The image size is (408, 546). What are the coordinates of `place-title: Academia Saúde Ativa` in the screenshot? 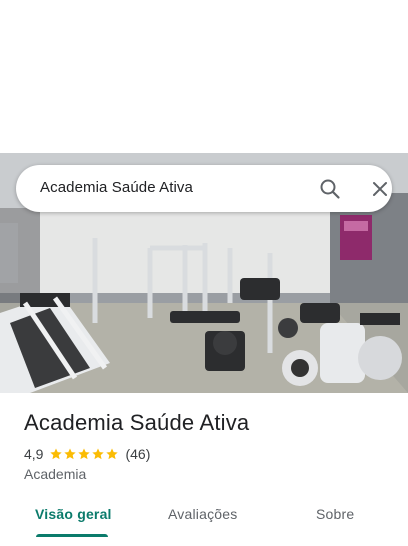 It's located at (137, 422).